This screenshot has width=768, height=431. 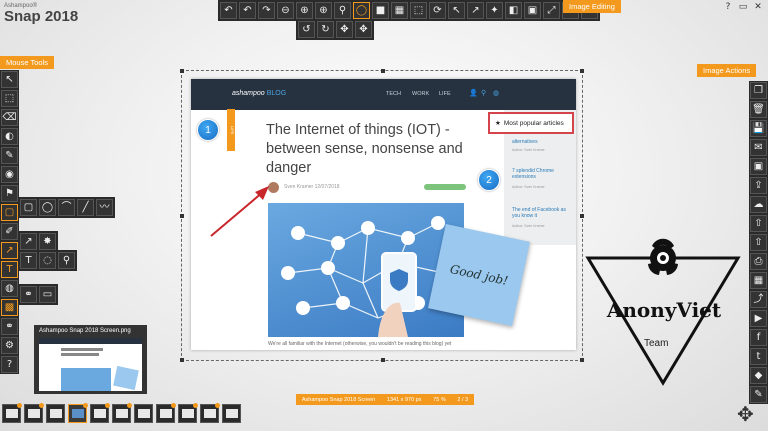 I want to click on highlight-icon: ◐, so click(x=9, y=136).